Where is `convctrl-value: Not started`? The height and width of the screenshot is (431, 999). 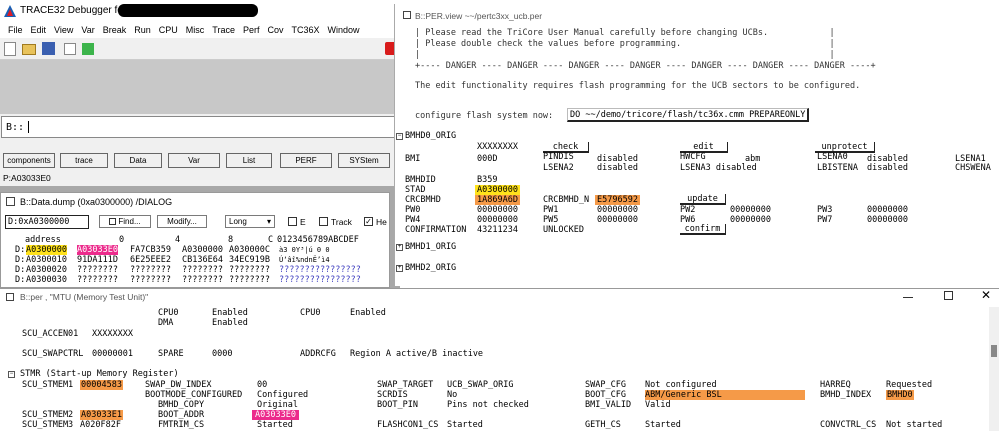 convctrl-value: Not started is located at coordinates (914, 425).